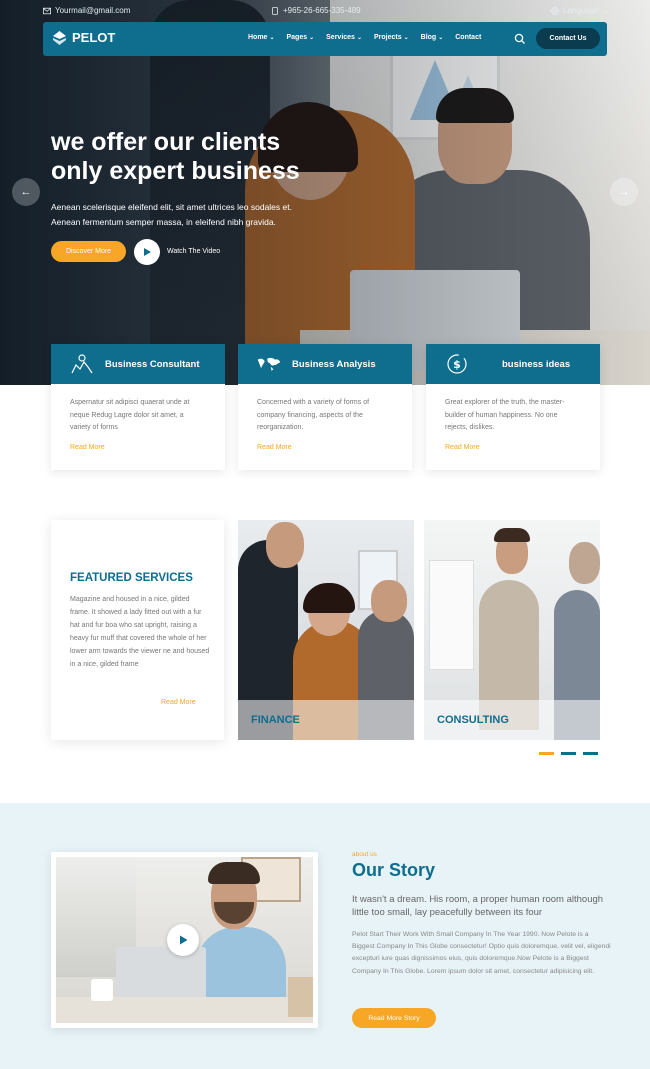 Image resolution: width=650 pixels, height=1069 pixels. Describe the element at coordinates (93, 10) in the screenshot. I see `topbar-email-text: Yourmail@gmail.com` at that location.